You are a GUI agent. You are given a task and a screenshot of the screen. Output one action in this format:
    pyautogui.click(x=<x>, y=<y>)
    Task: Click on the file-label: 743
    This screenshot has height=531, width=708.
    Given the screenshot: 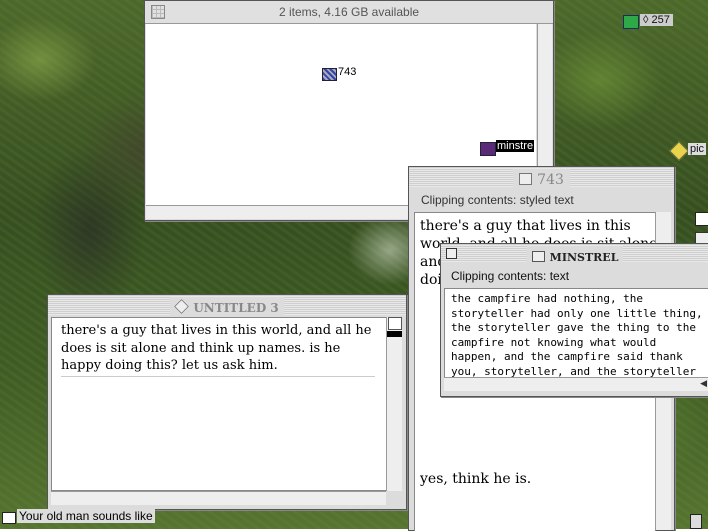 What is the action you would take?
    pyautogui.click(x=347, y=72)
    